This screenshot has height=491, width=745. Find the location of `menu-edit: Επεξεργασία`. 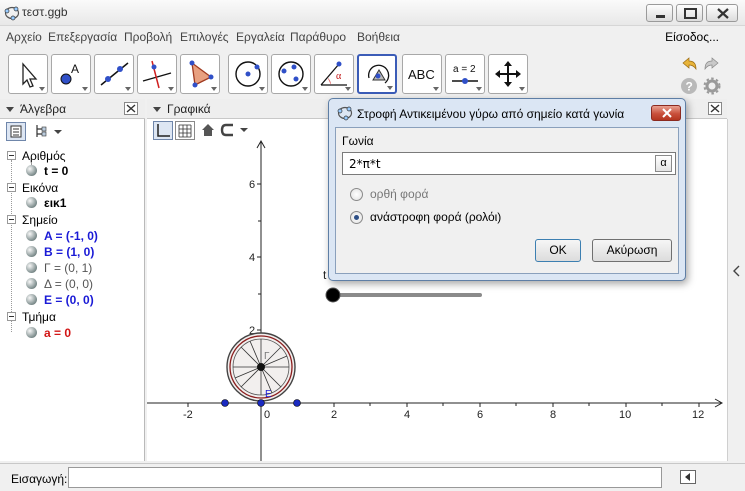

menu-edit: Επεξεργασία is located at coordinates (82, 37).